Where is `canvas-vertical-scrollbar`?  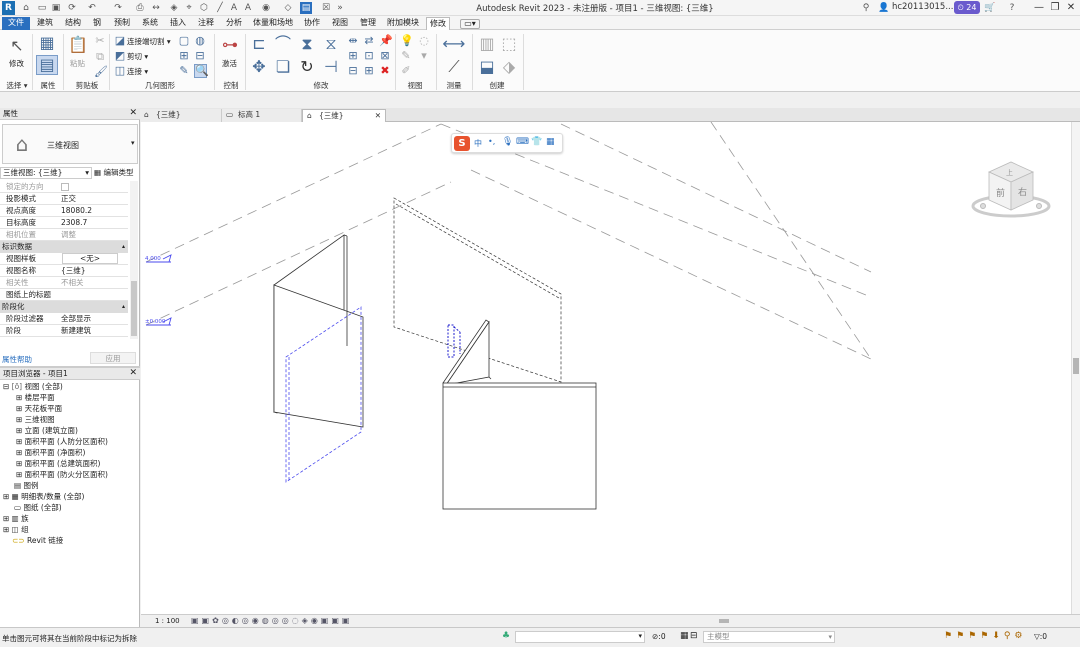
canvas-vertical-scrollbar is located at coordinates (1075, 368).